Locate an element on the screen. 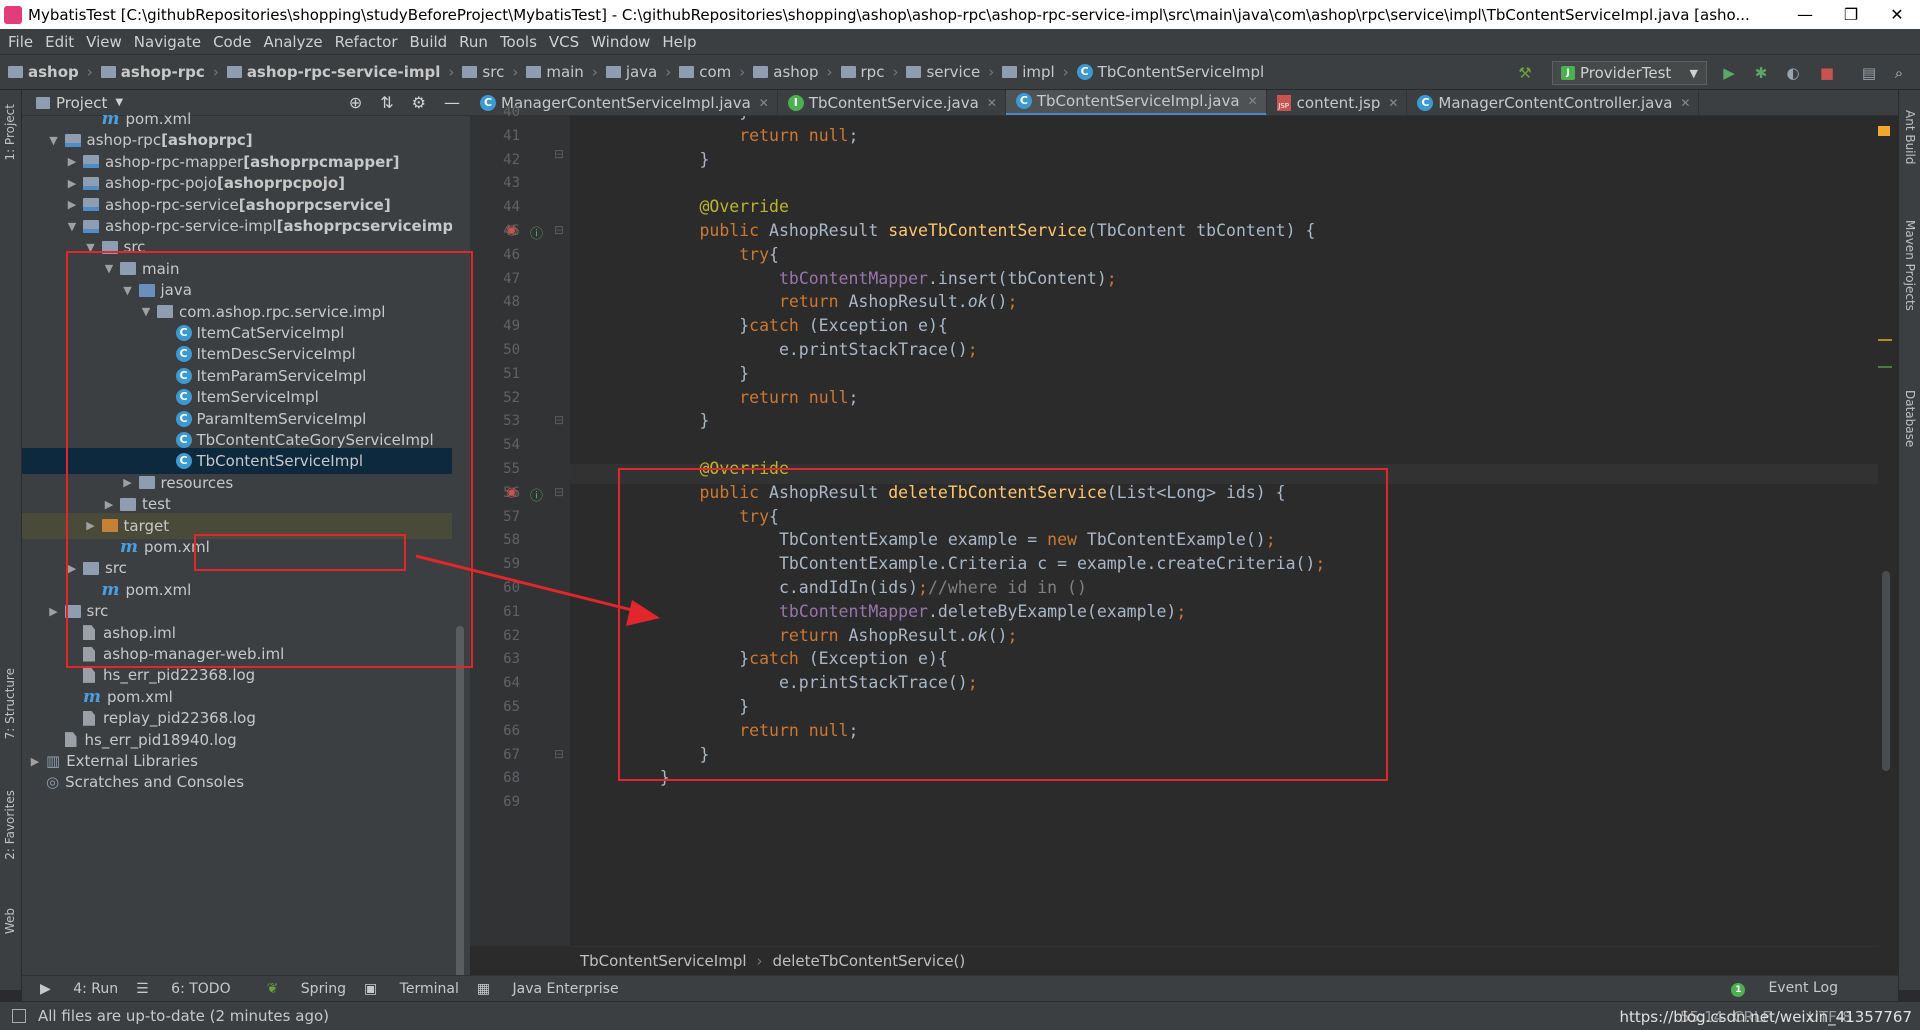 The image size is (1920, 1030). breadcrumb-item: service › is located at coordinates (950, 72).